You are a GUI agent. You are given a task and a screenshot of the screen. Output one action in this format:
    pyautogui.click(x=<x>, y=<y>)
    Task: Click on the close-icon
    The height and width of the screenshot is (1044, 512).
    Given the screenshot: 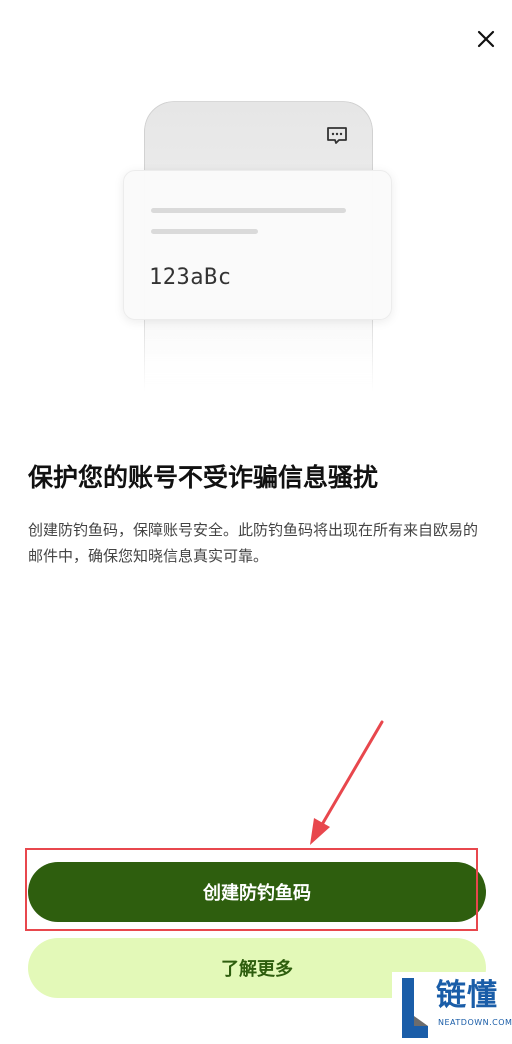 What is the action you would take?
    pyautogui.click(x=486, y=39)
    